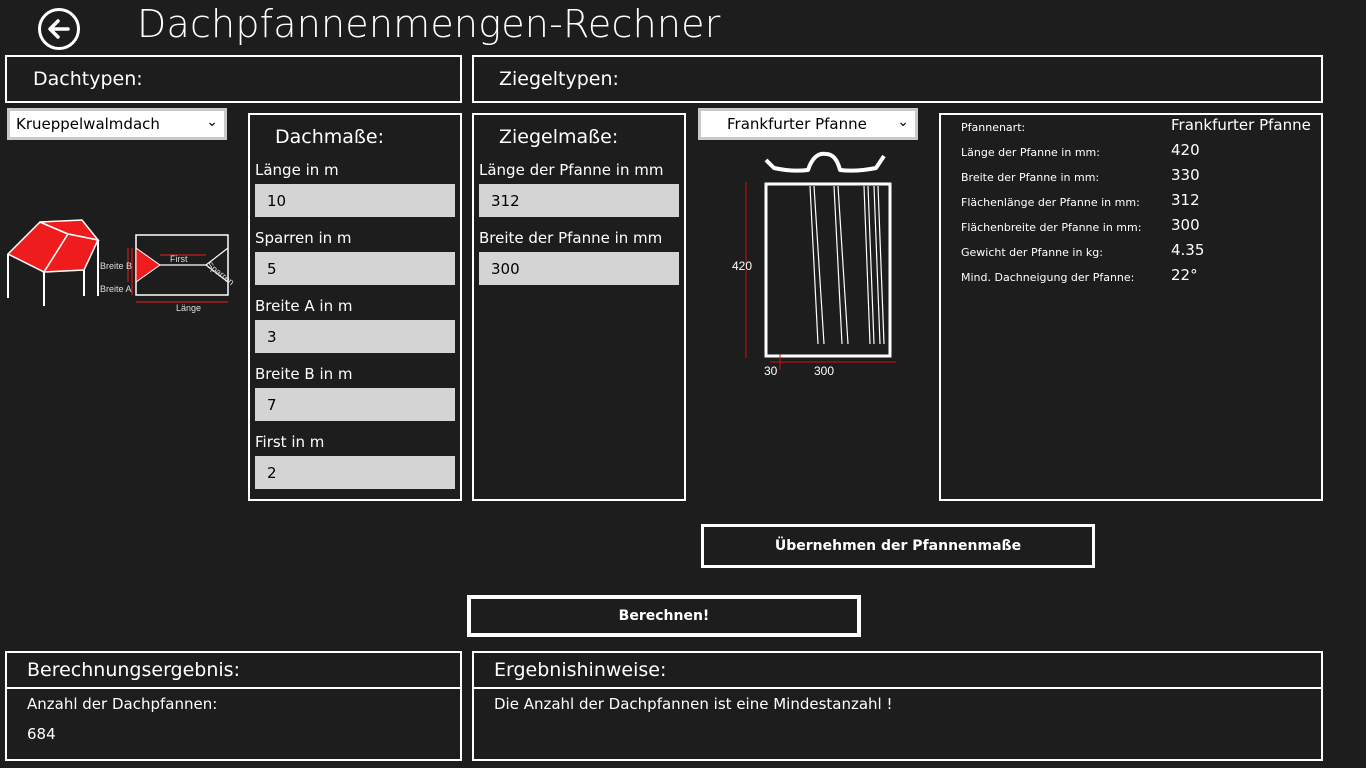 The image size is (1366, 768). I want to click on ziegelmasse-header: Ziegelmaße:, so click(559, 137).